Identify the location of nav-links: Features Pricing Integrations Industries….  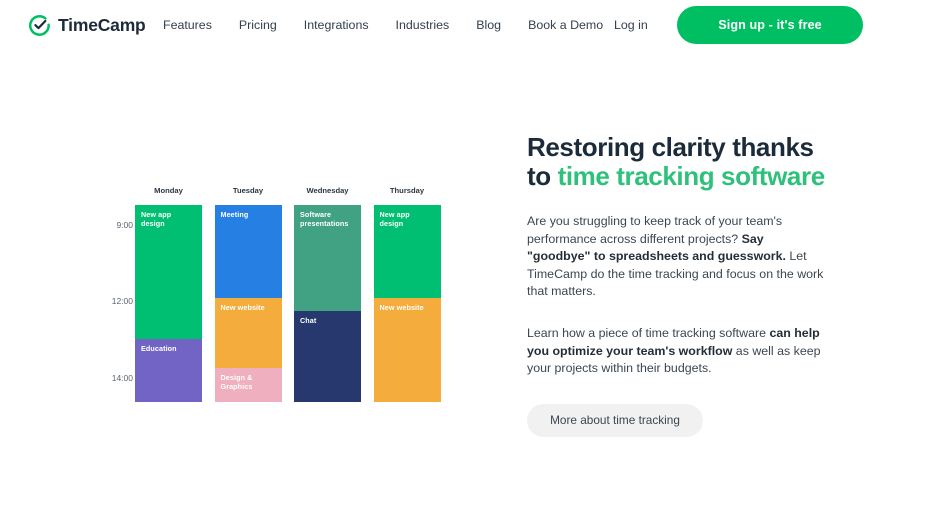
(383, 25).